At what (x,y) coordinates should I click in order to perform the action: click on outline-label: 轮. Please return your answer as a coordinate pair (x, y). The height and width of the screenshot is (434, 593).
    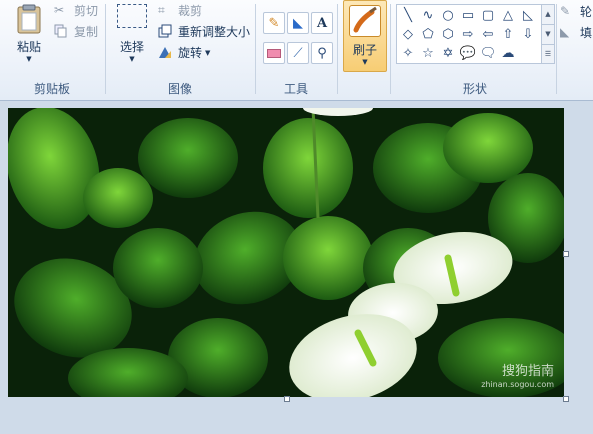
    Looking at the image, I should click on (586, 12).